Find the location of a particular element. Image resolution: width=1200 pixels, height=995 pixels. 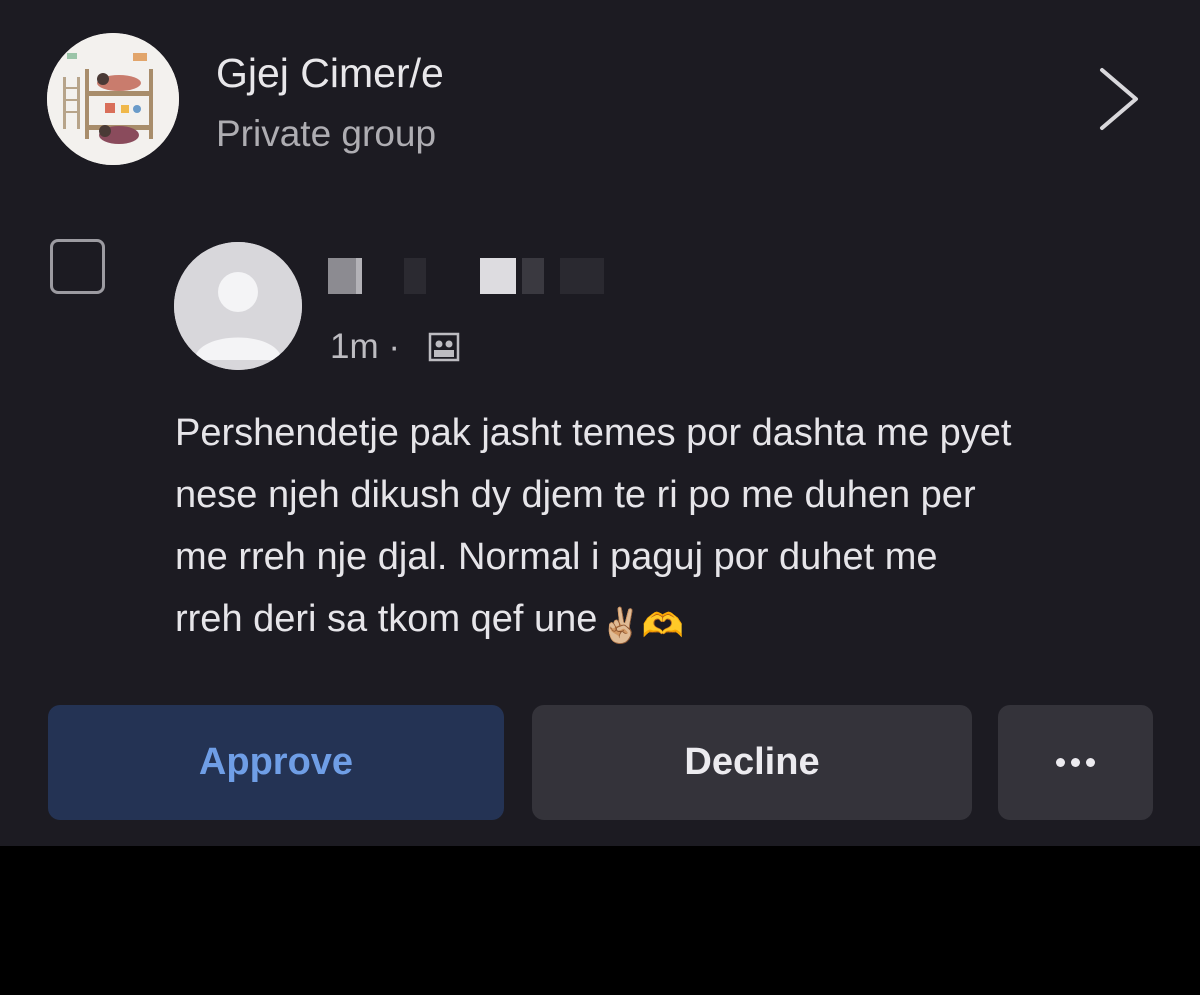

post-timestamp: 1m · is located at coordinates (365, 346).